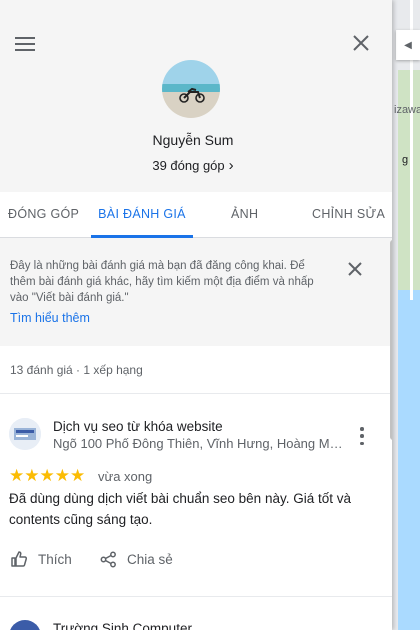  Describe the element at coordinates (47, 475) in the screenshot. I see `star-rating: ★★★★★` at that location.